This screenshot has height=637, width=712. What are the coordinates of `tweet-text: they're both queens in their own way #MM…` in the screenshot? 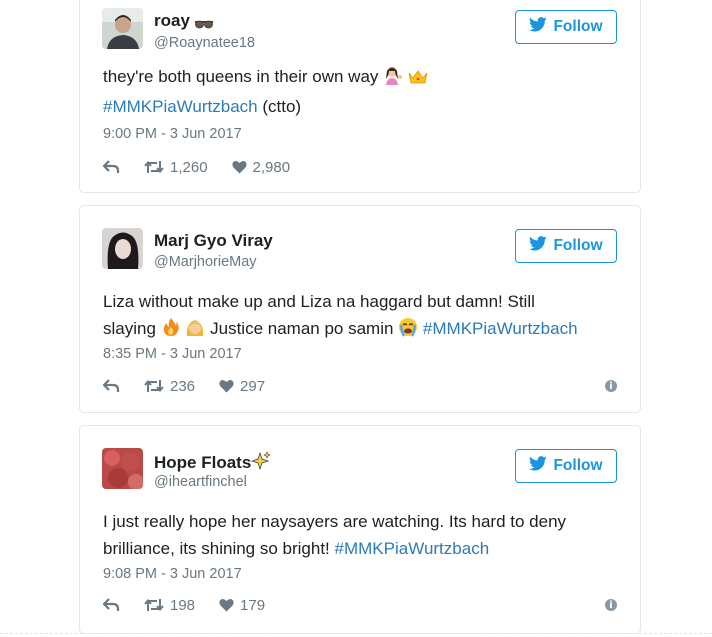 It's located at (365, 91).